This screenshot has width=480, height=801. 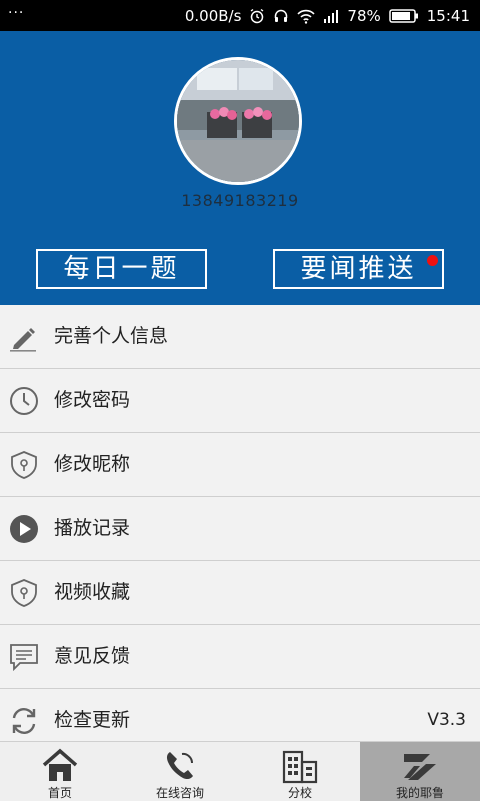 I want to click on tab-label: 首页, so click(x=59, y=793).